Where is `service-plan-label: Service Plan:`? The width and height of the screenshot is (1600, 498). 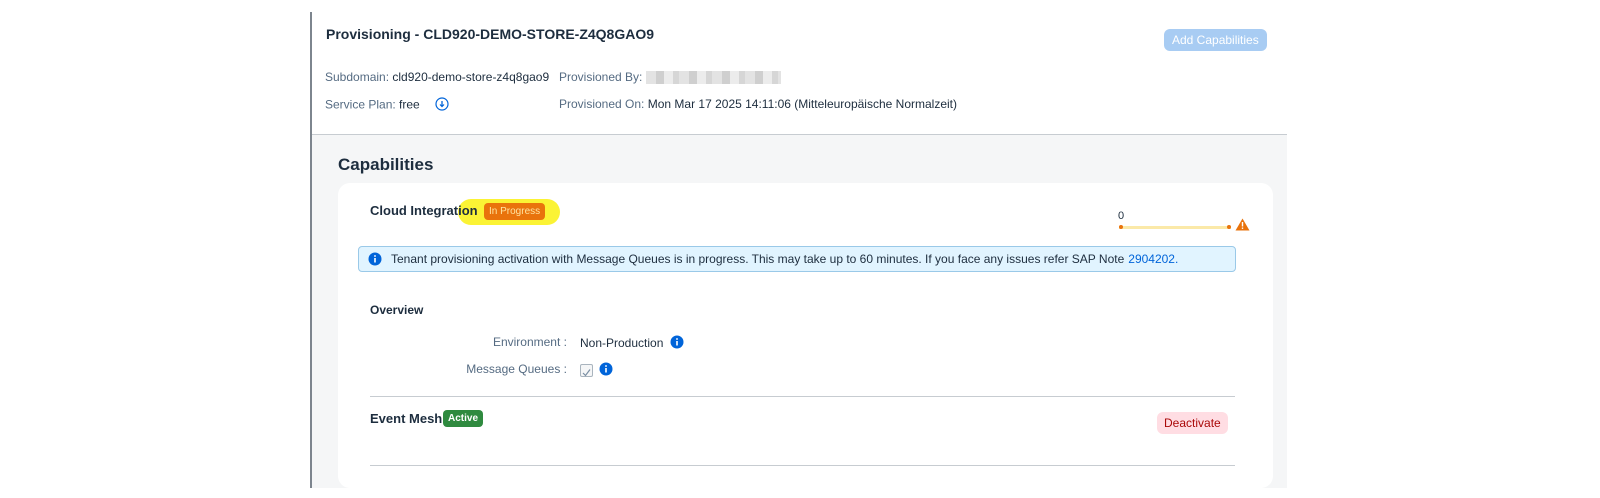
service-plan-label: Service Plan: is located at coordinates (360, 104).